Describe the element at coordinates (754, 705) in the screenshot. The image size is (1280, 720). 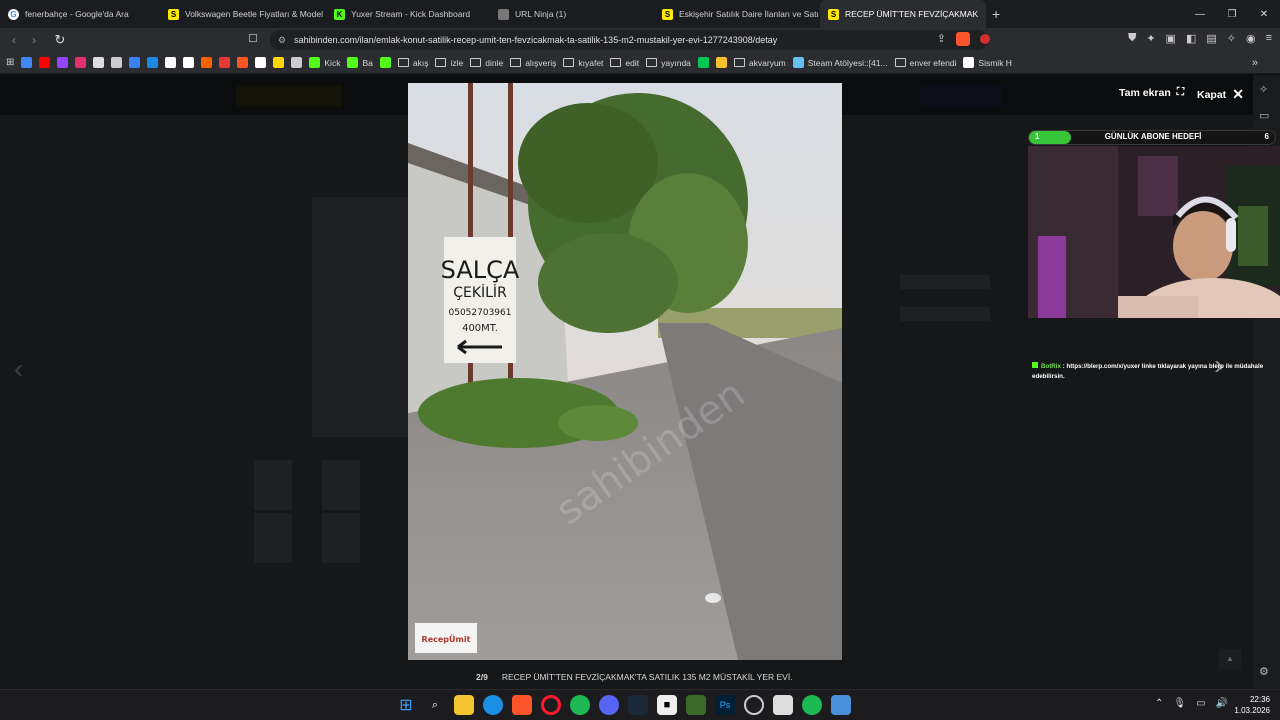
I see `obs-icon` at that location.